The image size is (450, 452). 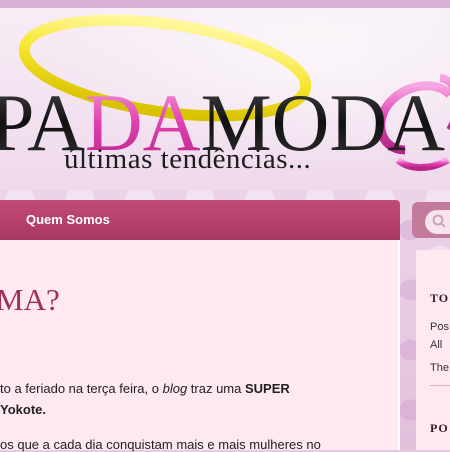 I want to click on emphasis-text: blog, so click(x=175, y=388).